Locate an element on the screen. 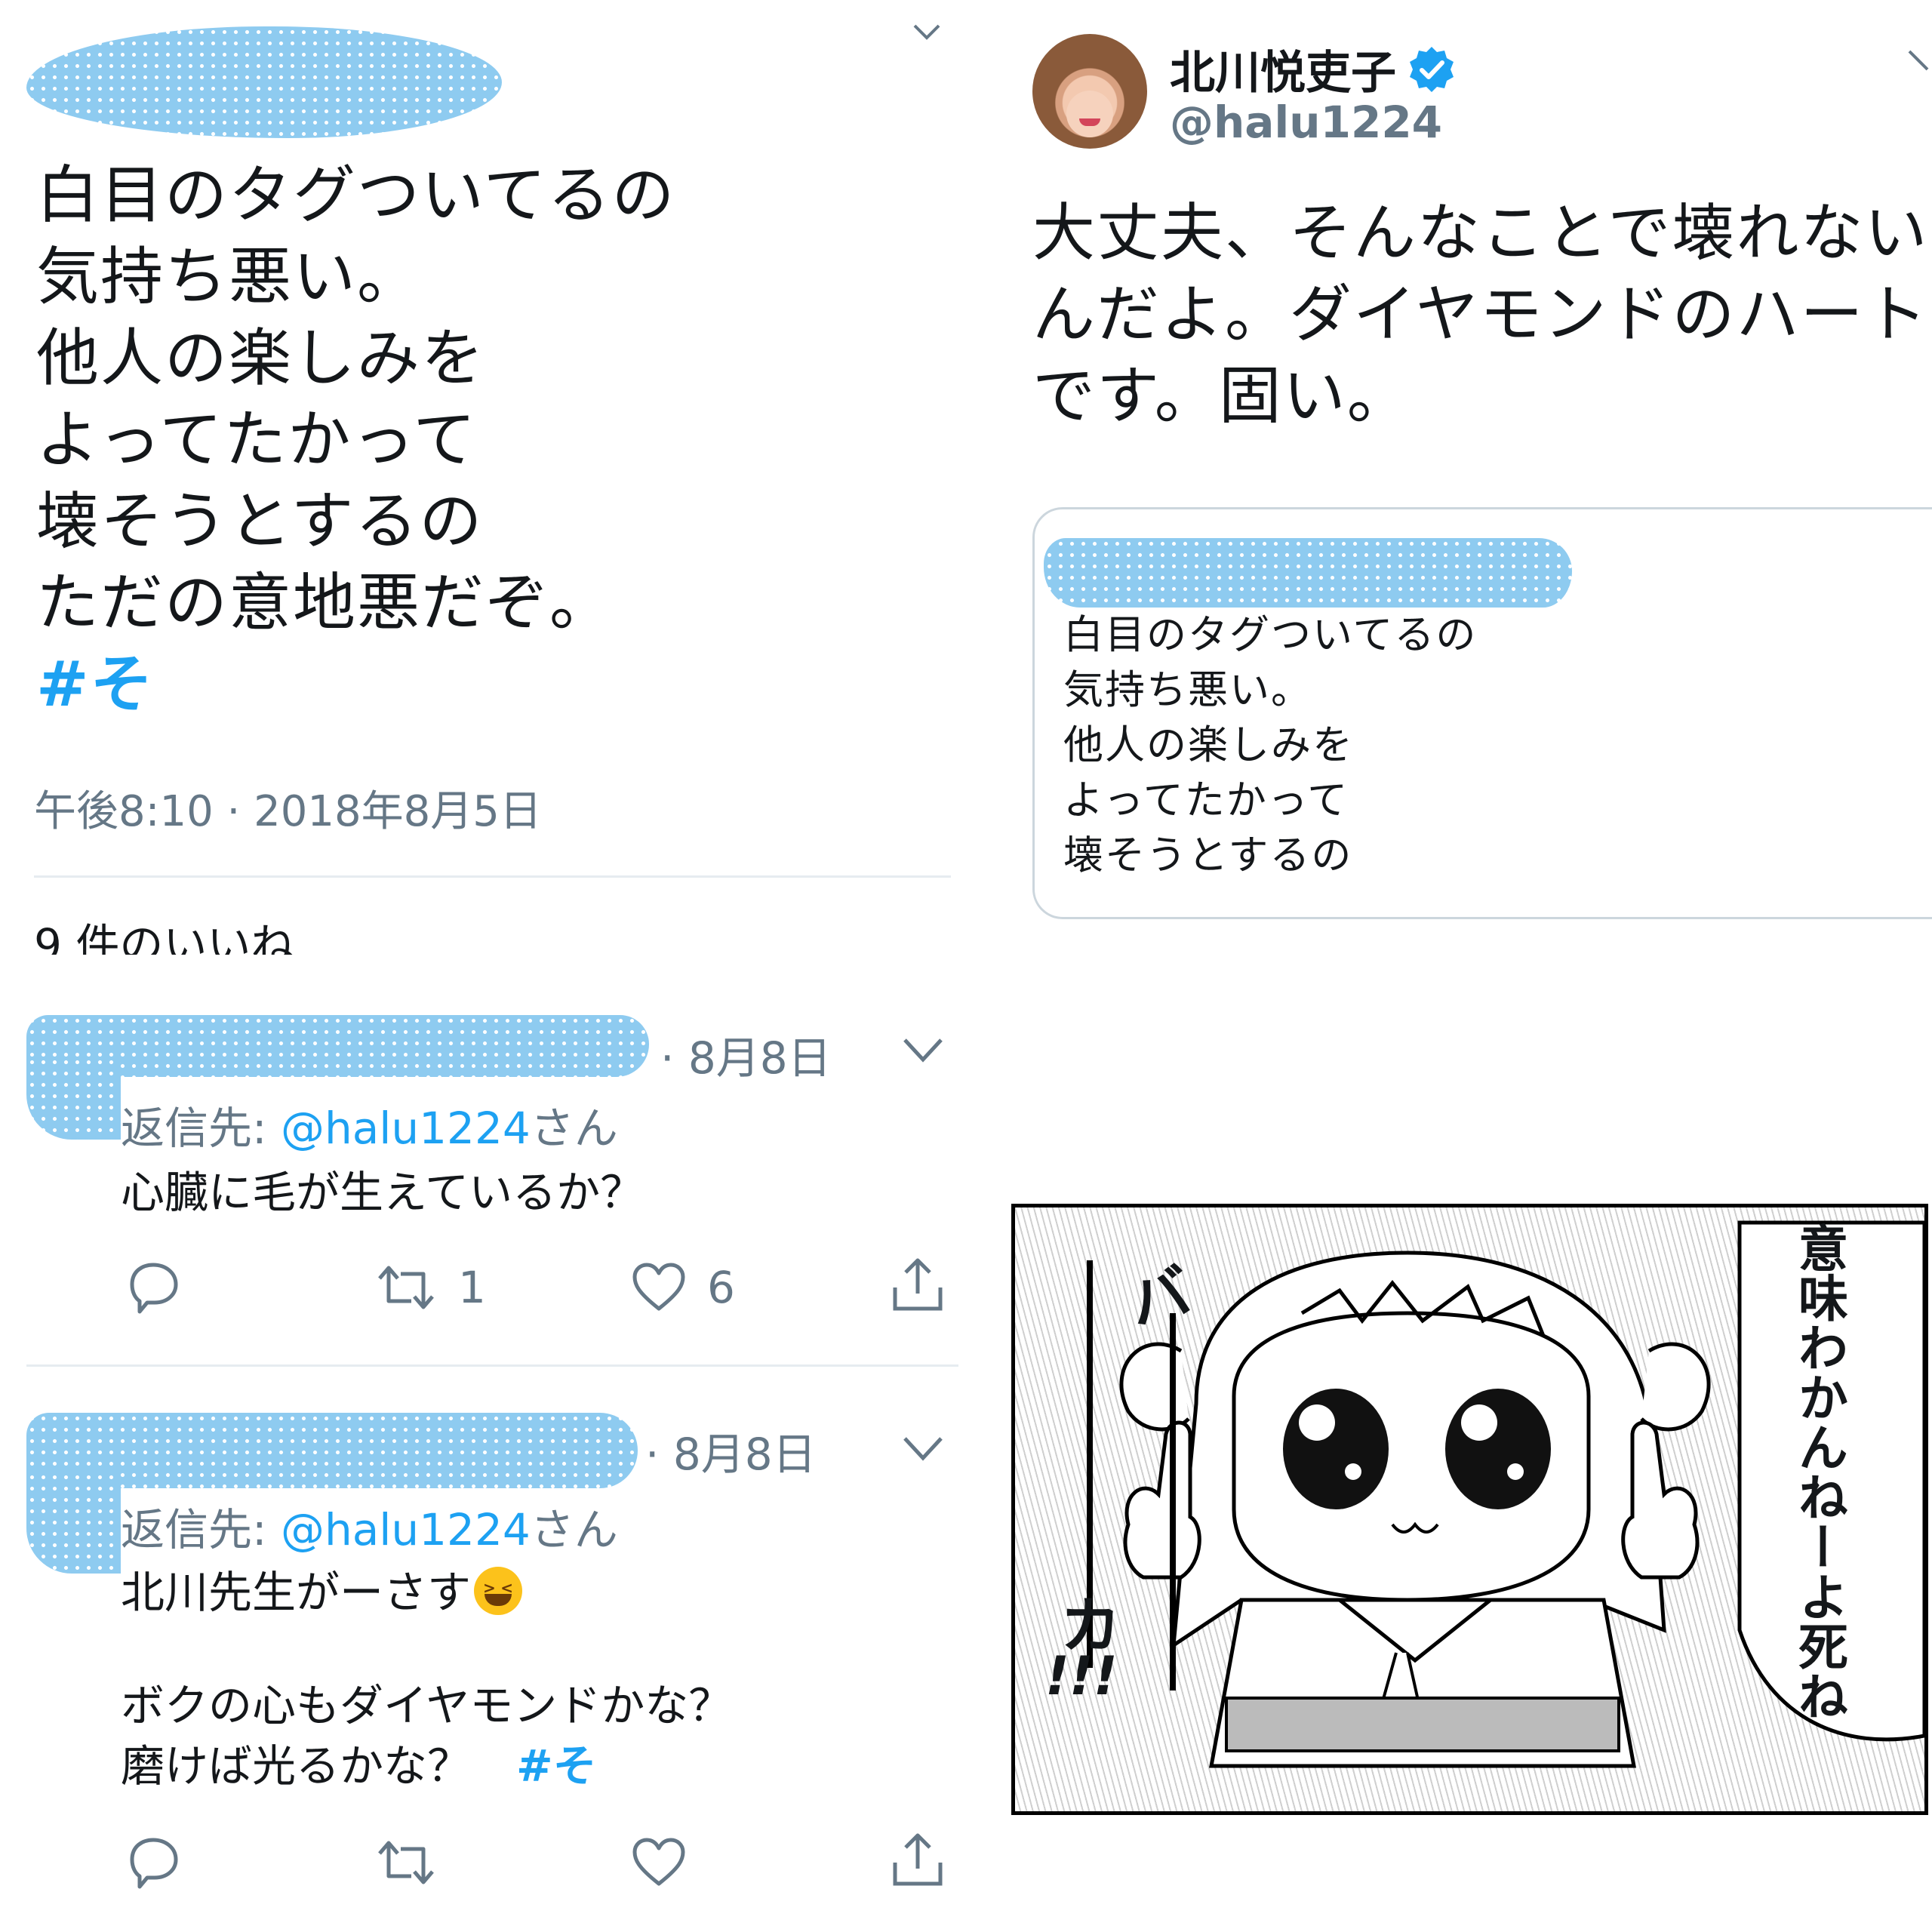 The height and width of the screenshot is (1932, 1932). tweet-line: 他人の楽しみを is located at coordinates (260, 358).